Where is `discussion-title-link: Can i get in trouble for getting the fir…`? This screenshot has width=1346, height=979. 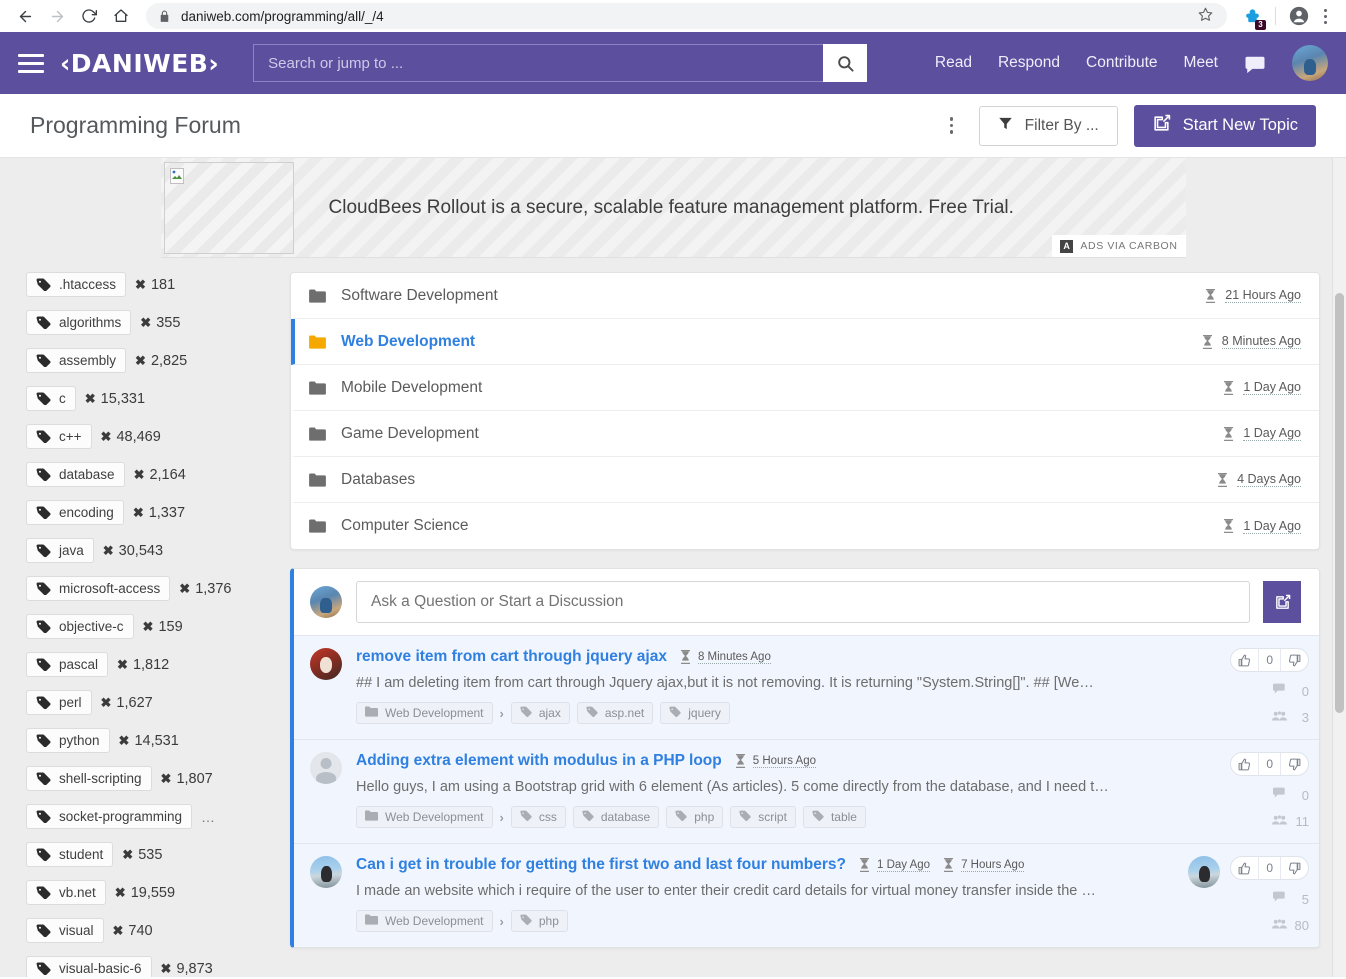
discussion-title-link: Can i get in trouble for getting the fir… is located at coordinates (601, 865).